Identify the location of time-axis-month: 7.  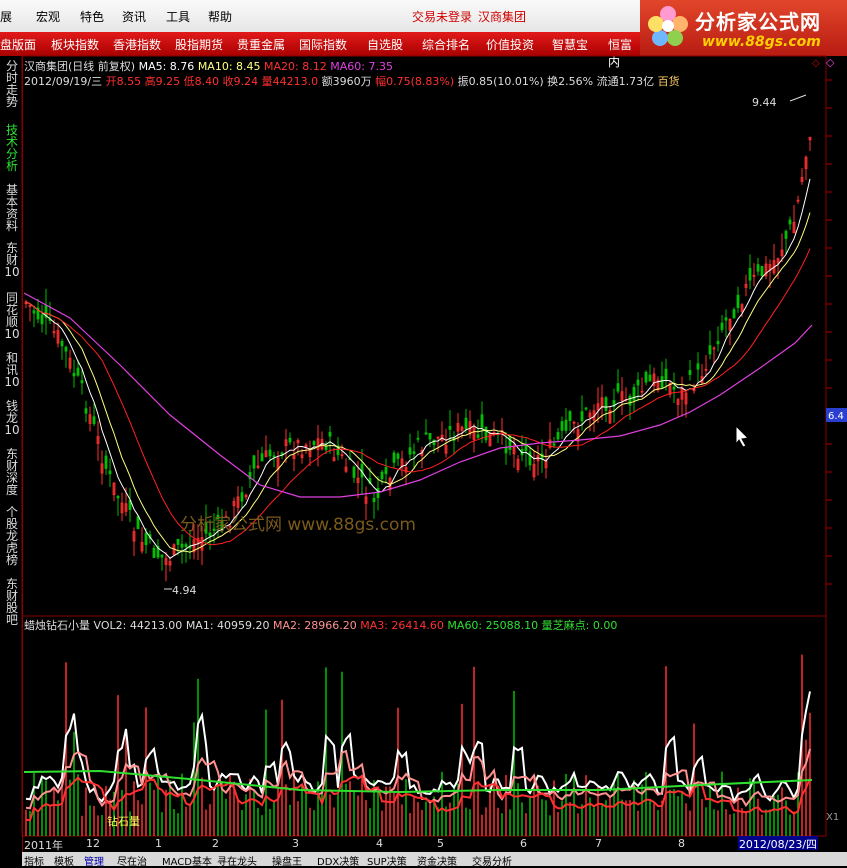
(598, 843).